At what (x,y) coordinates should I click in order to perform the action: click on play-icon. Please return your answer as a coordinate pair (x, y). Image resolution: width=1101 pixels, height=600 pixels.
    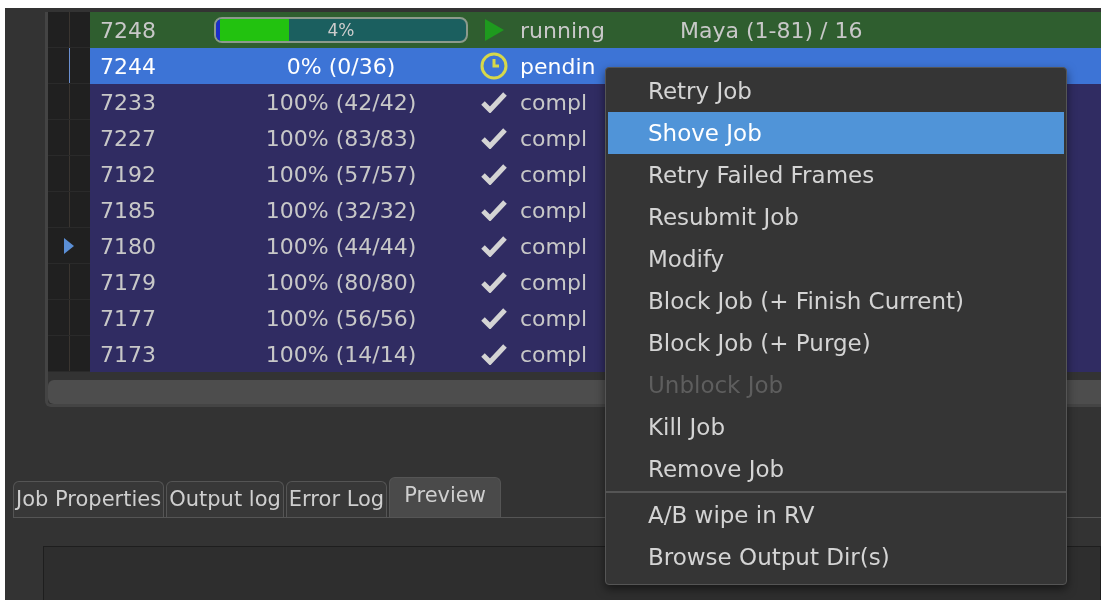
    Looking at the image, I should click on (494, 30).